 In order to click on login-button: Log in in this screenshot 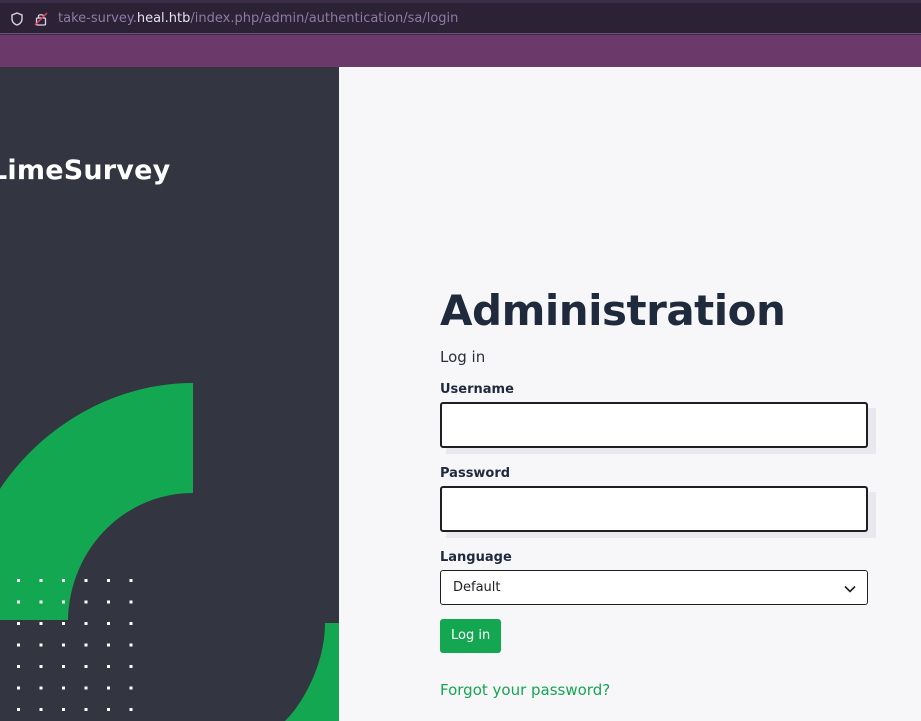, I will do `click(471, 636)`.